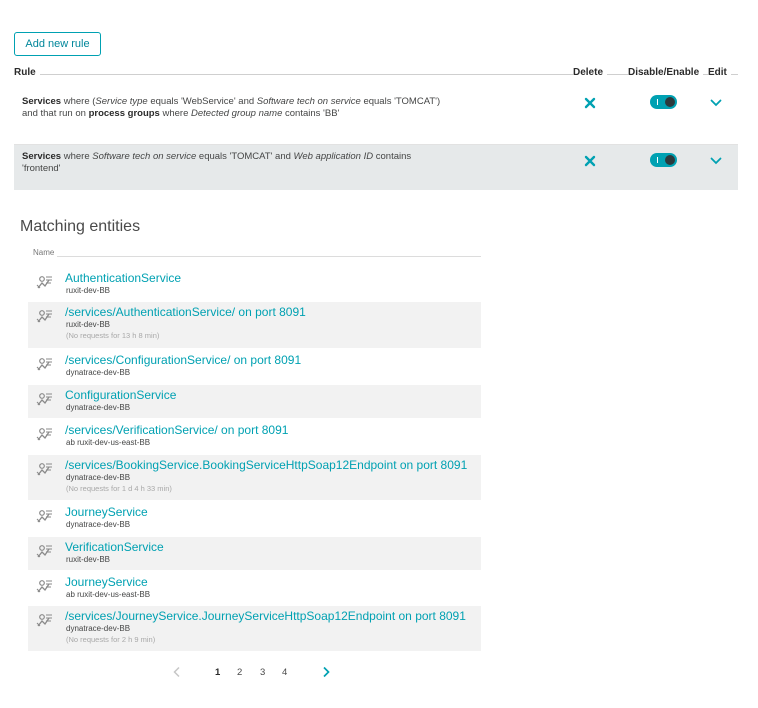 This screenshot has height=708, width=758. I want to click on column-header-edit: Edit, so click(719, 72).